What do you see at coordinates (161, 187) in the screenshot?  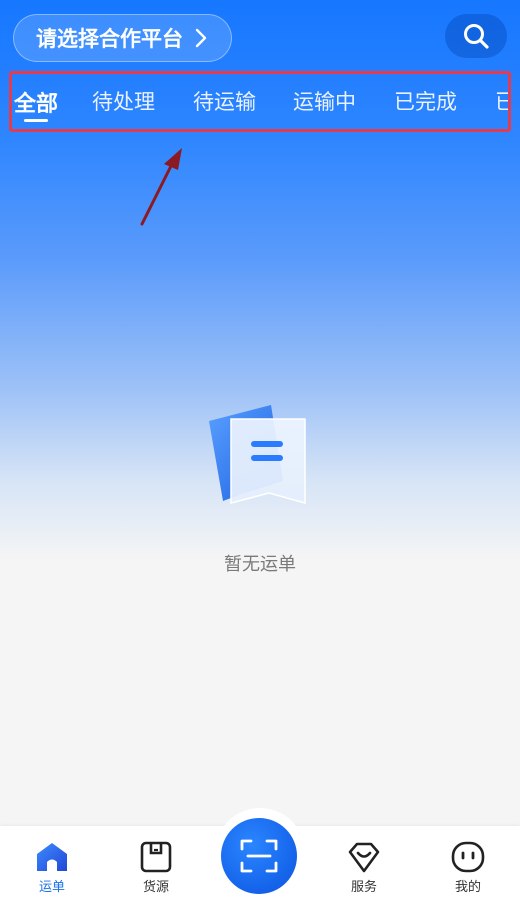 I see `annotation-arrow` at bounding box center [161, 187].